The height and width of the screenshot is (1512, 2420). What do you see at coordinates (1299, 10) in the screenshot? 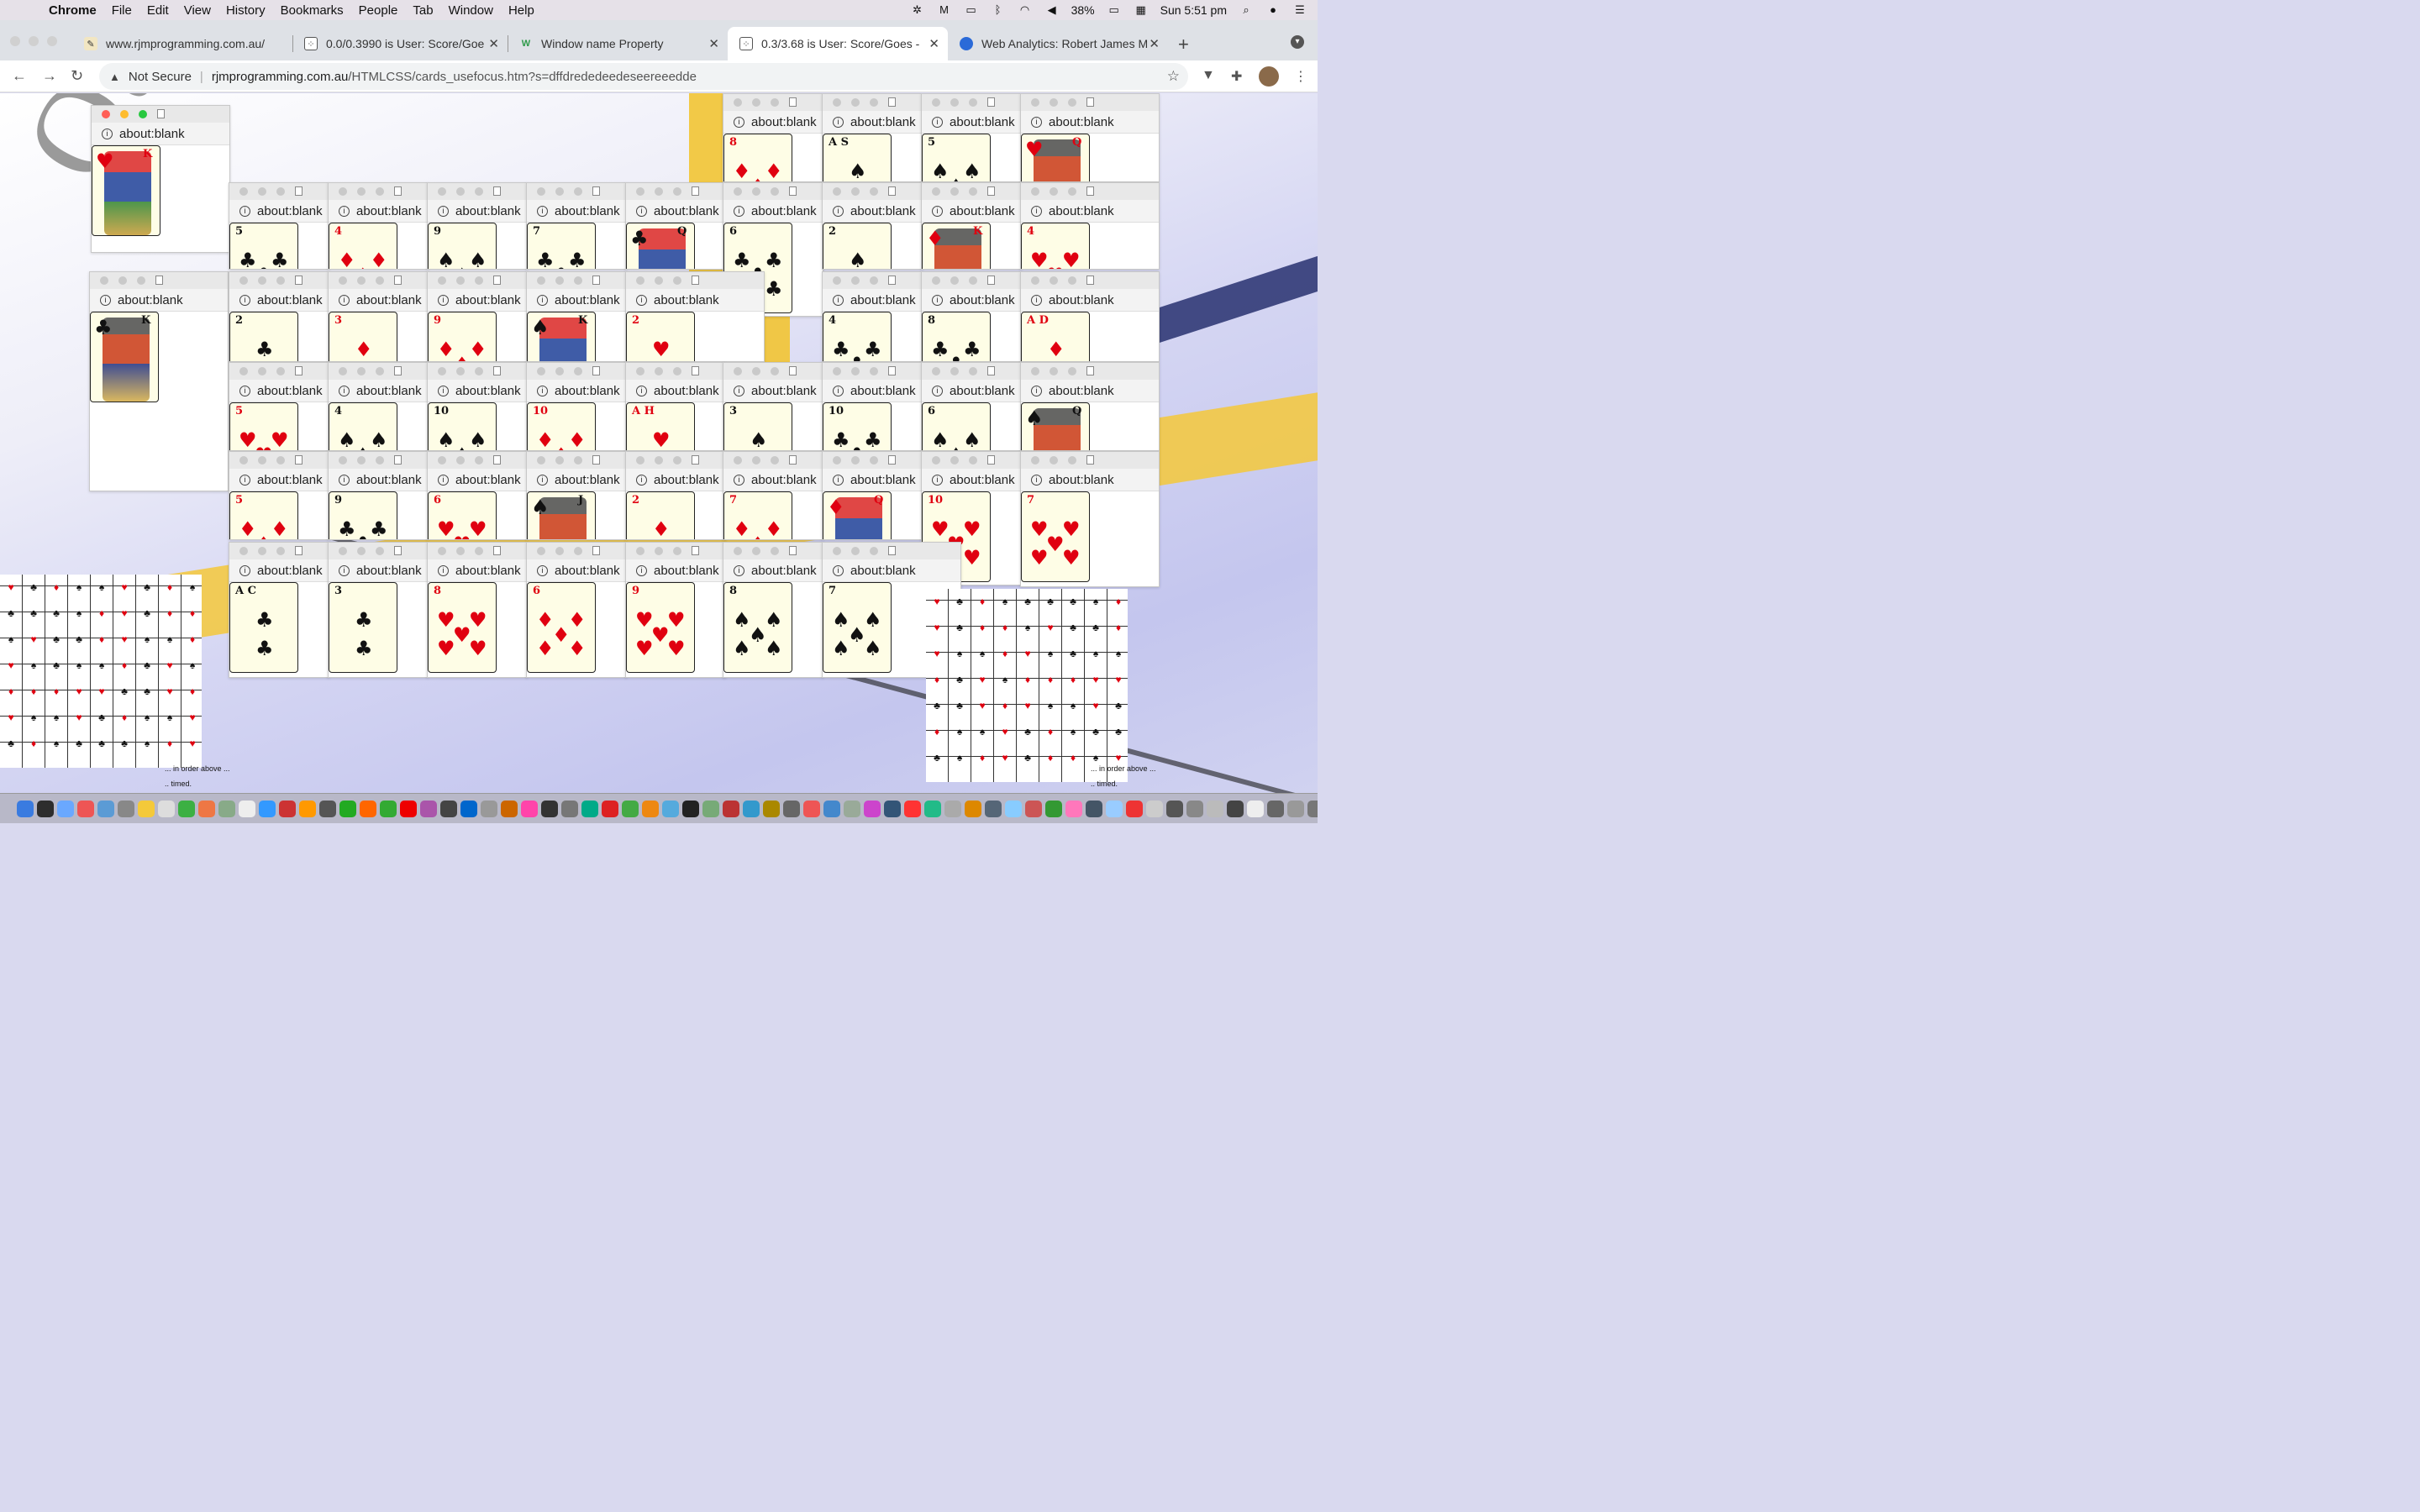
I see `control-center-icon: ☰` at bounding box center [1299, 10].